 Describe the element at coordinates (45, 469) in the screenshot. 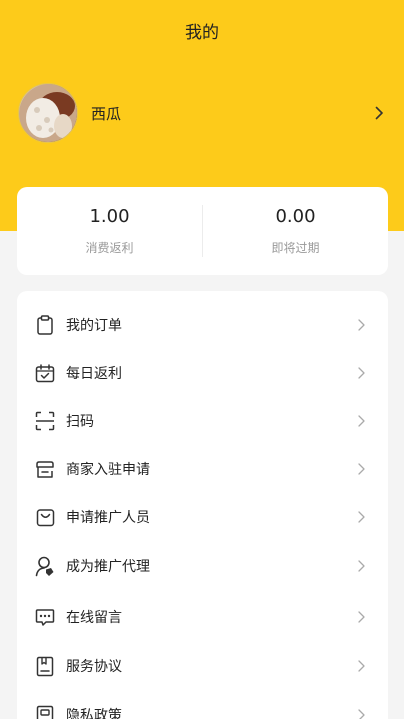

I see `store-icon` at that location.